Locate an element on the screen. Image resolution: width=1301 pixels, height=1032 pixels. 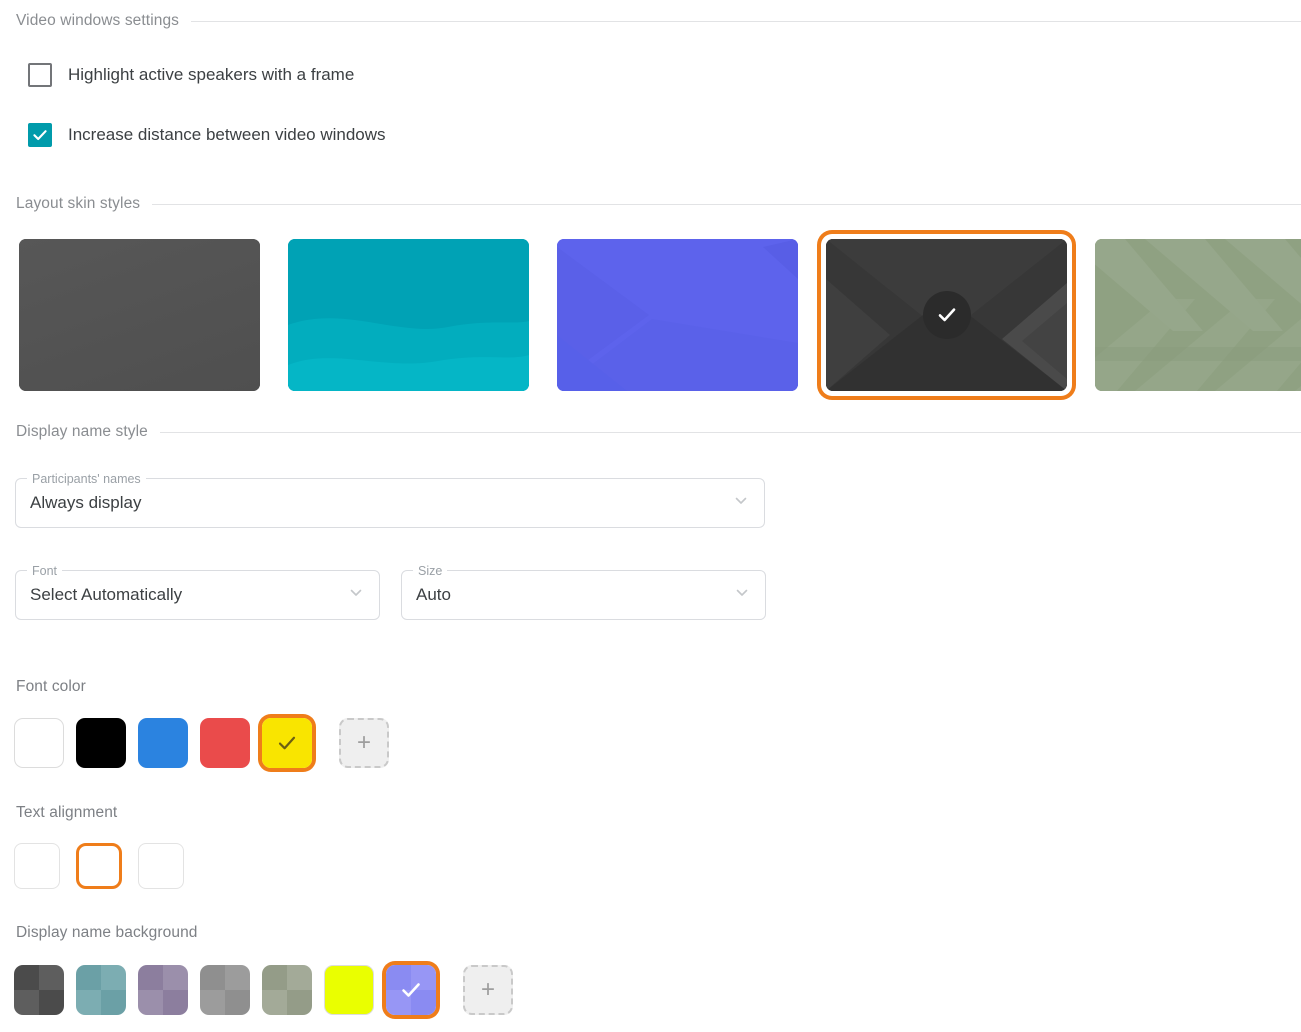
bg-swatch-indigo is located at coordinates (411, 990).